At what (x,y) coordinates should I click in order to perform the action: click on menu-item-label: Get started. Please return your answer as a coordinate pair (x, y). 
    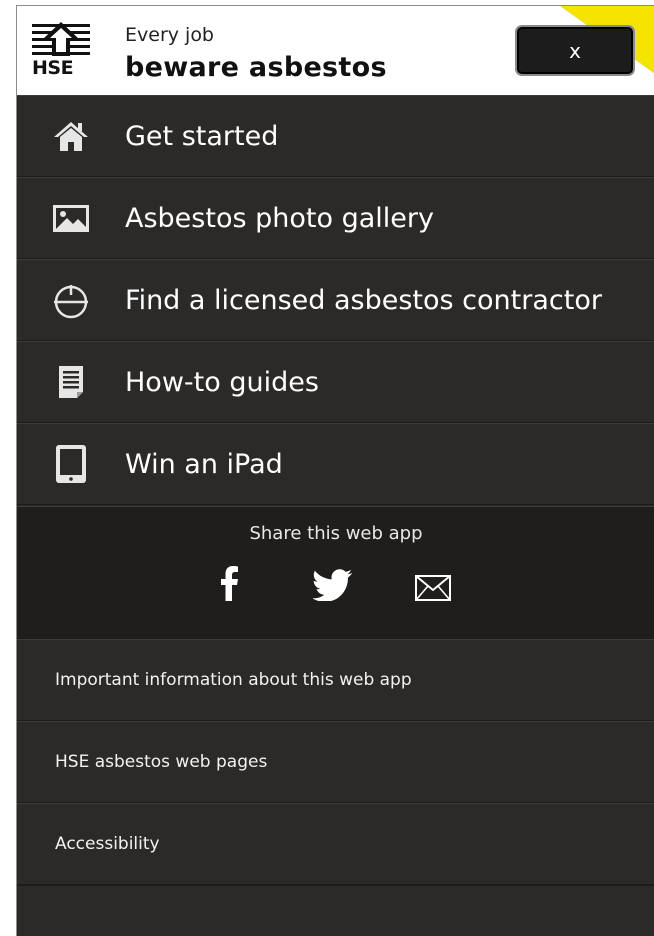
    Looking at the image, I should click on (202, 136).